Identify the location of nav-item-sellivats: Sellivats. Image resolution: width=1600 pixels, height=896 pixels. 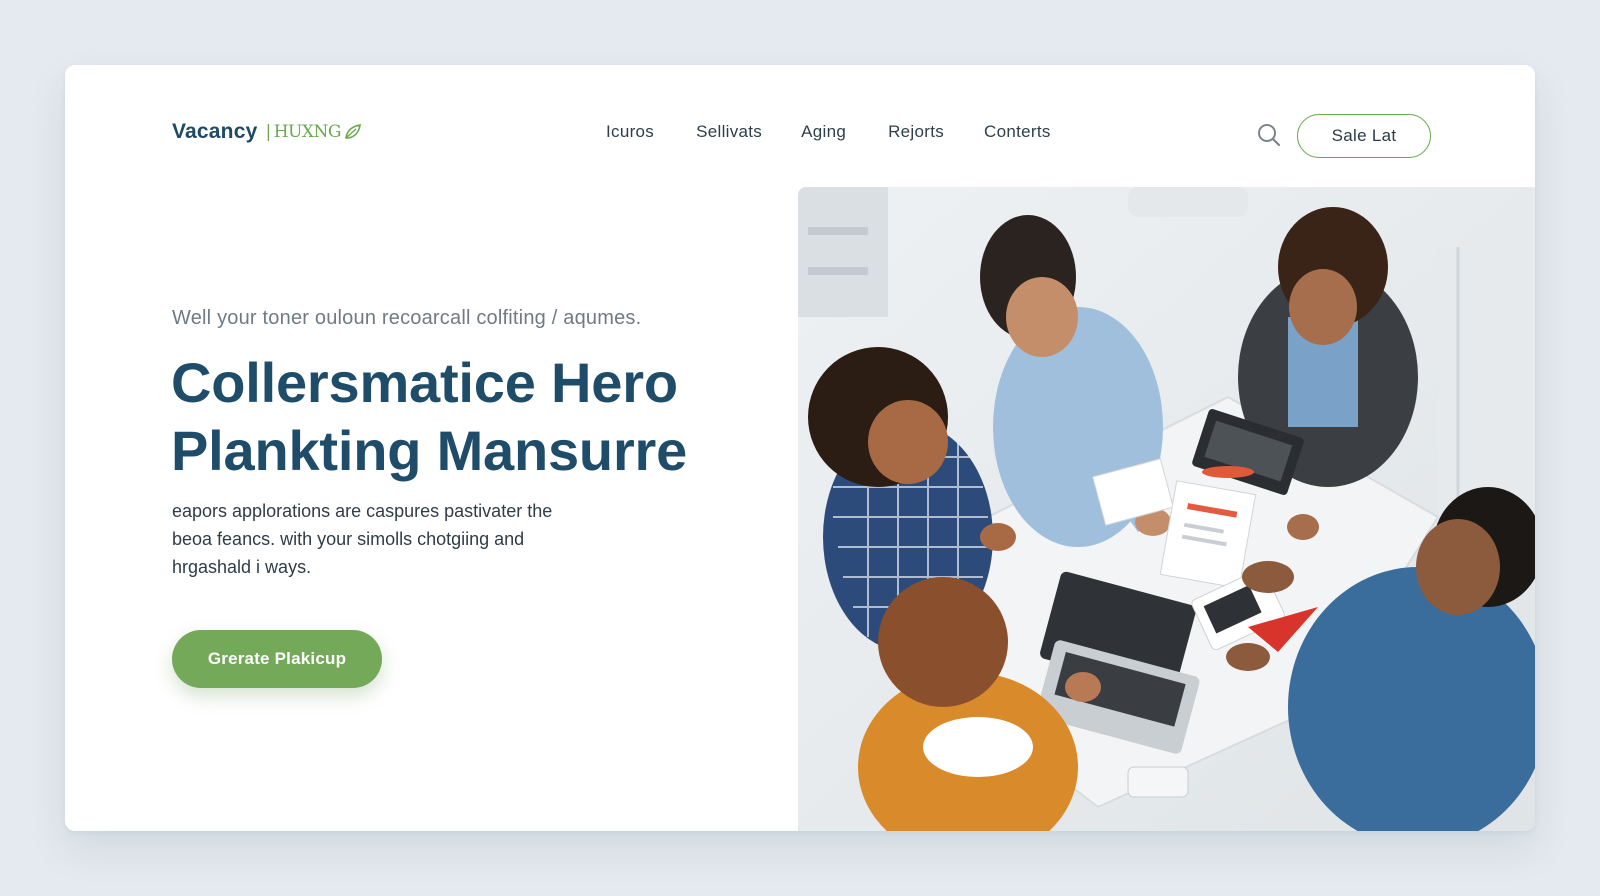
(729, 132).